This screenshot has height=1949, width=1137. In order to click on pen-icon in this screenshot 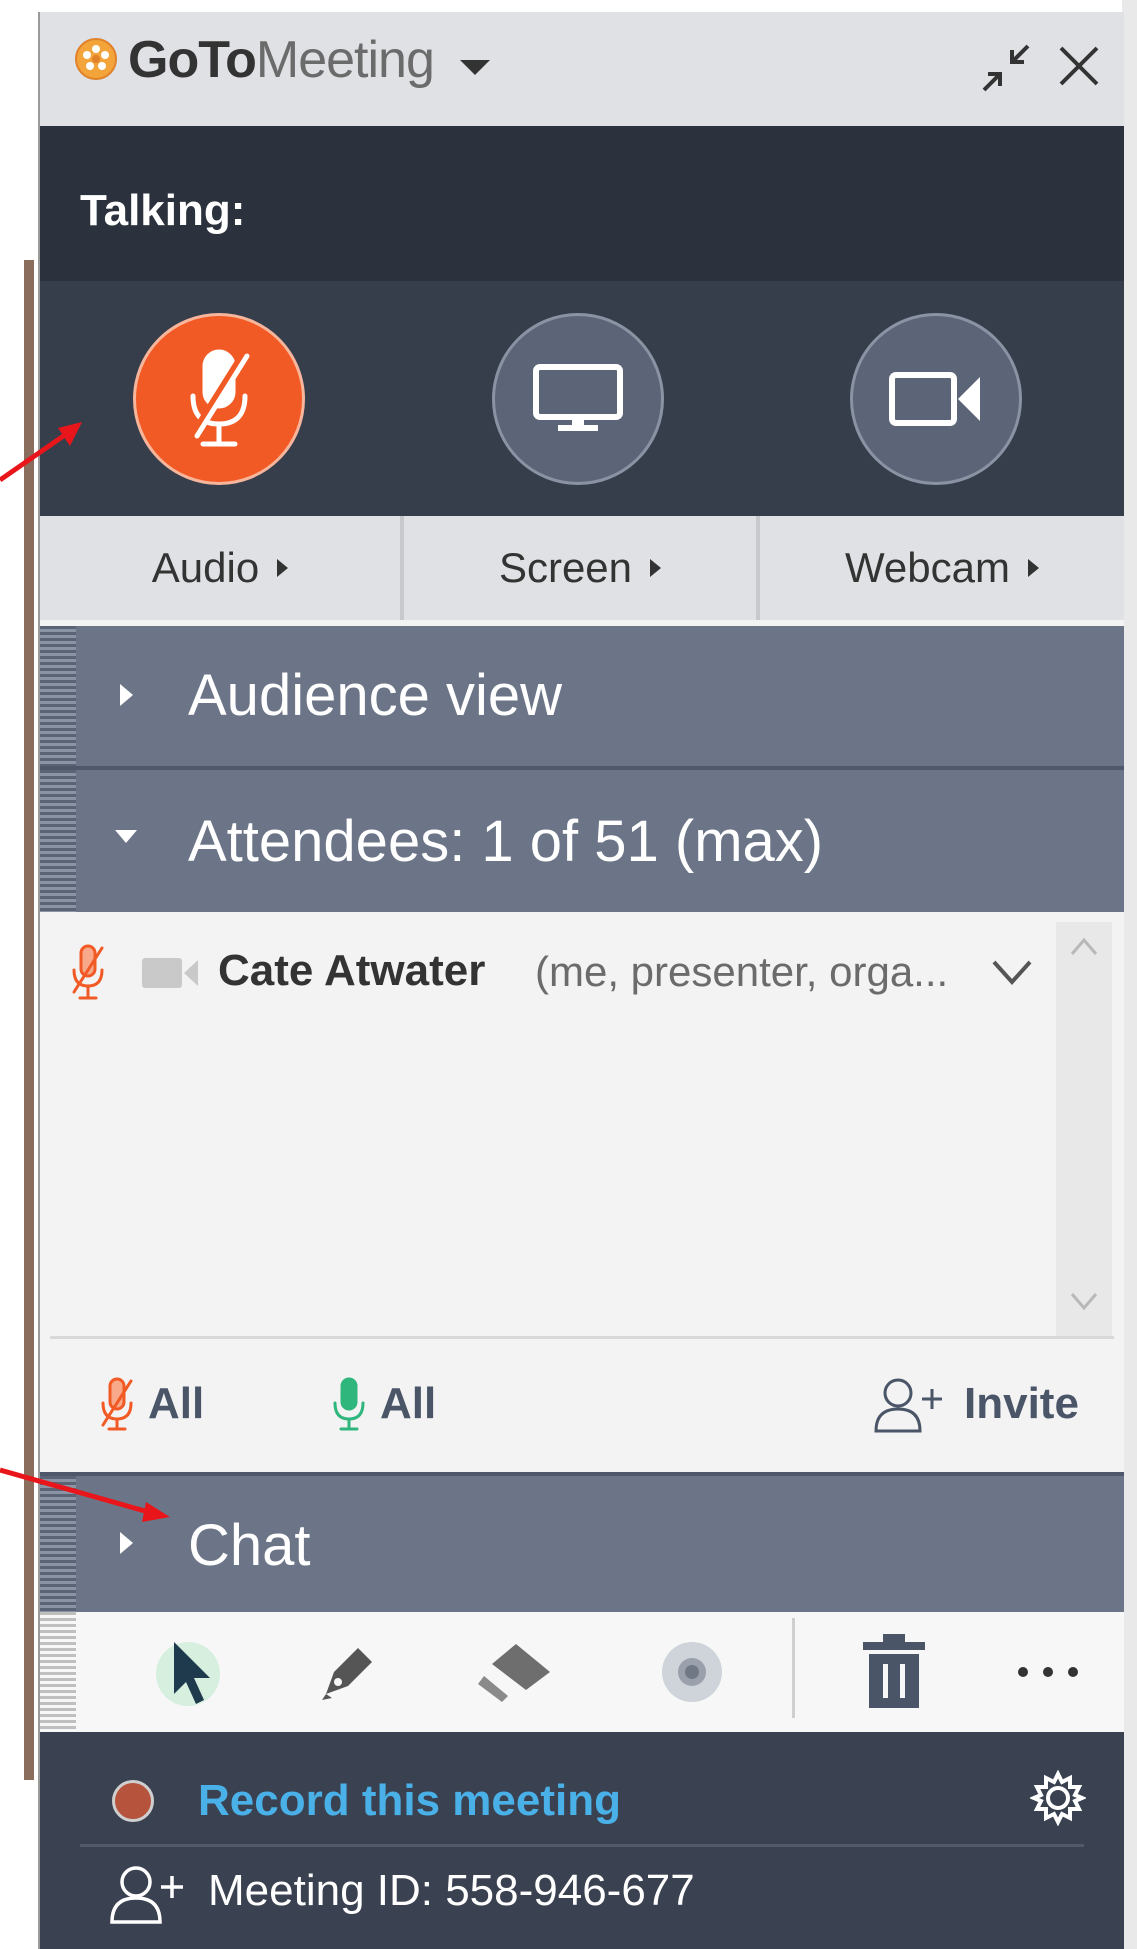, I will do `click(347, 1674)`.